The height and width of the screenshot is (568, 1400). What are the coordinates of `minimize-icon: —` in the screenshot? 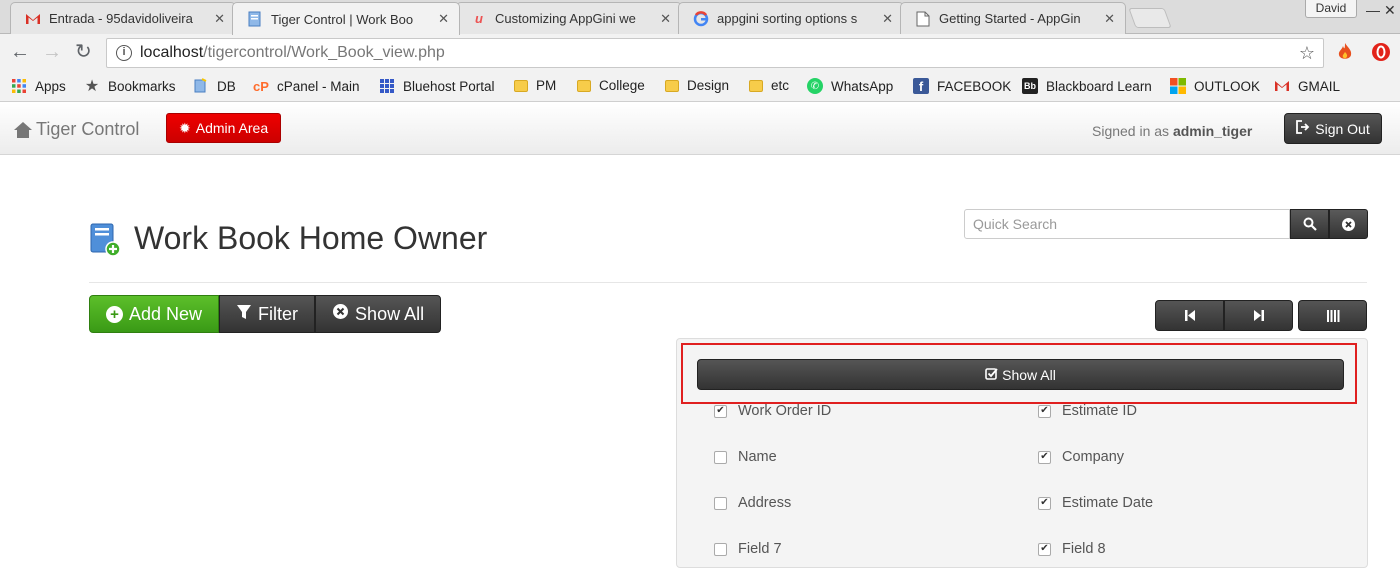 It's located at (1373, 10).